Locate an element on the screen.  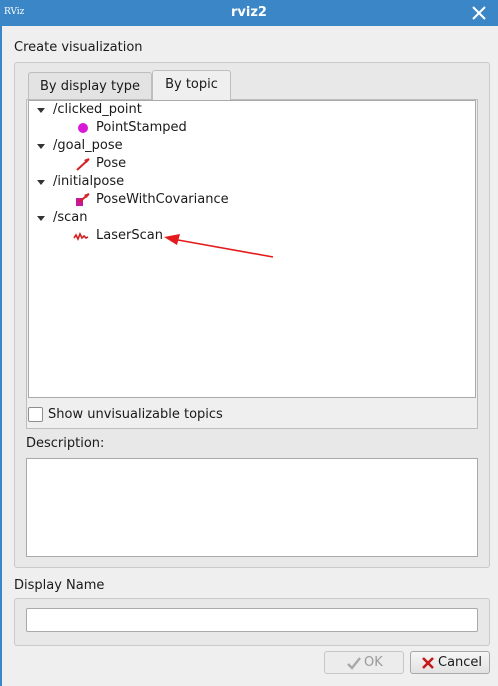
description-box is located at coordinates (252, 507).